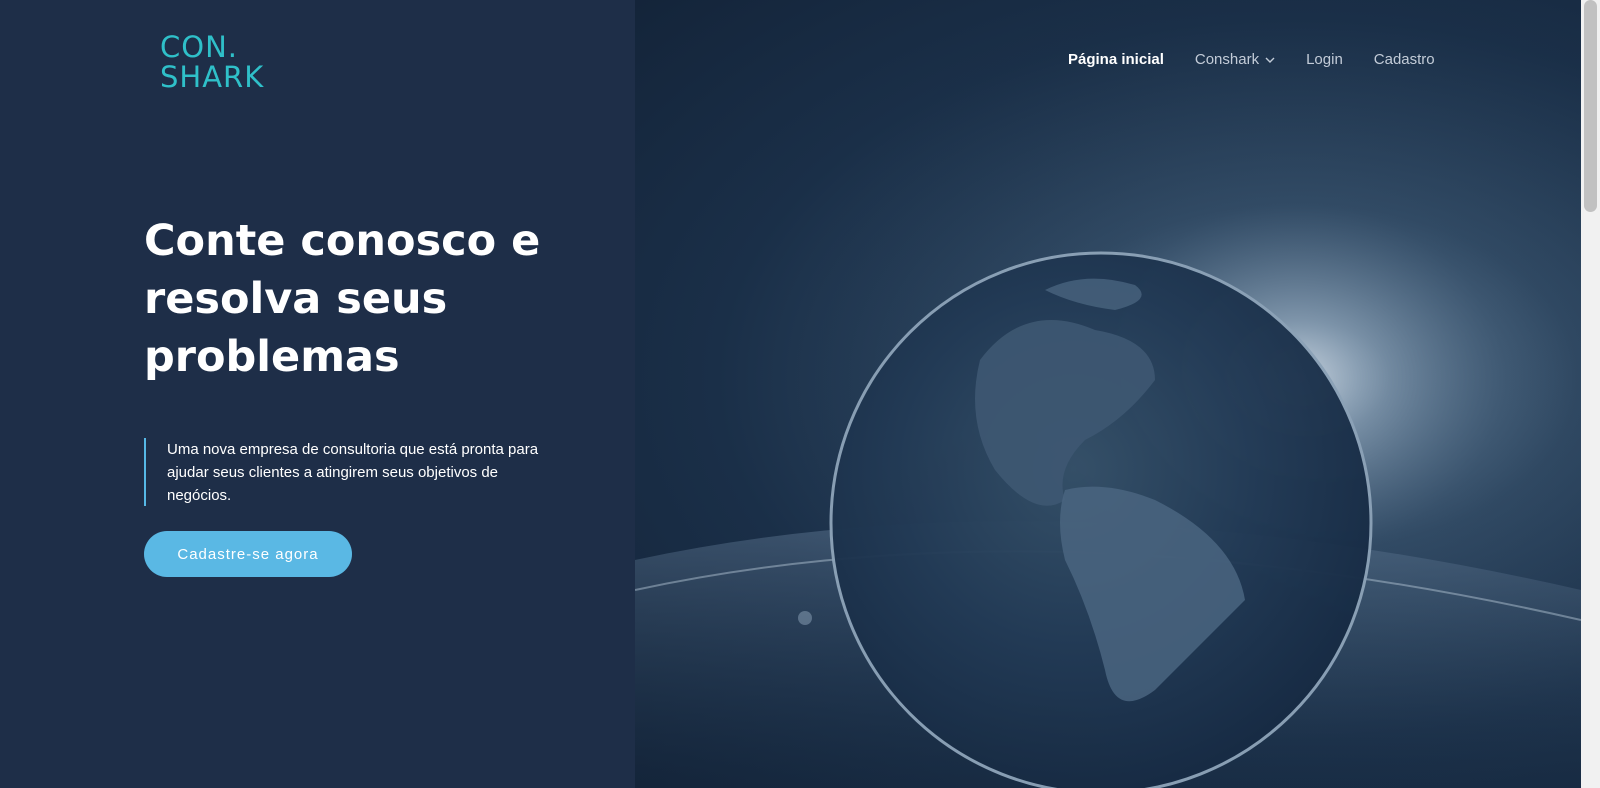 The width and height of the screenshot is (1600, 788). Describe the element at coordinates (199, 47) in the screenshot. I see `logo-line-1: CON.` at that location.